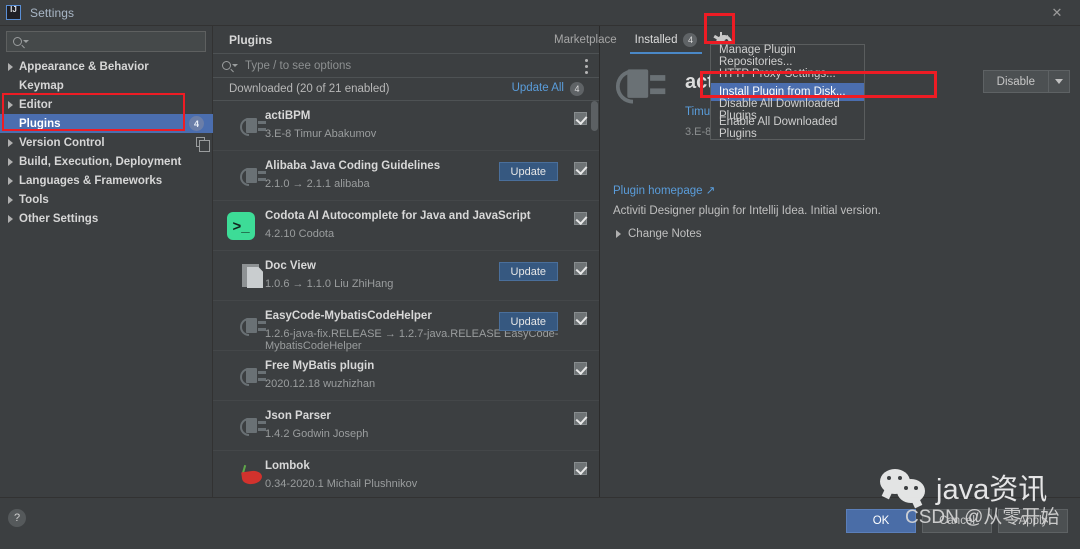 The image size is (1080, 549). Describe the element at coordinates (106, 199) in the screenshot. I see `sidebar-item-tools: Tools` at that location.